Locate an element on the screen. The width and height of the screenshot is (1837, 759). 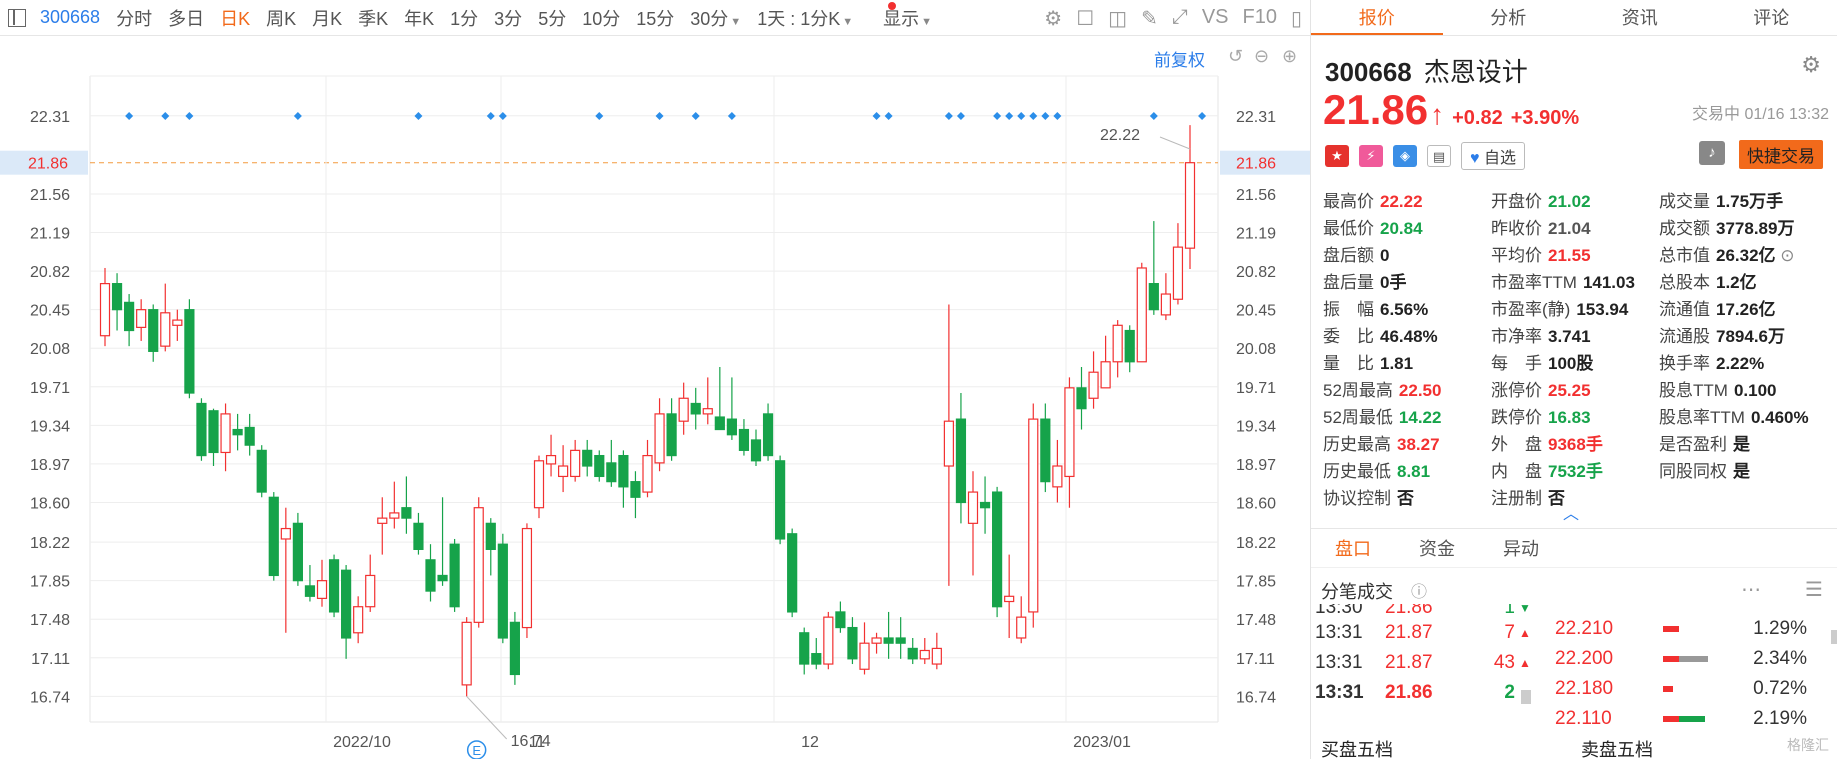
pencil-icon: ✎ is located at coordinates (1149, 18).